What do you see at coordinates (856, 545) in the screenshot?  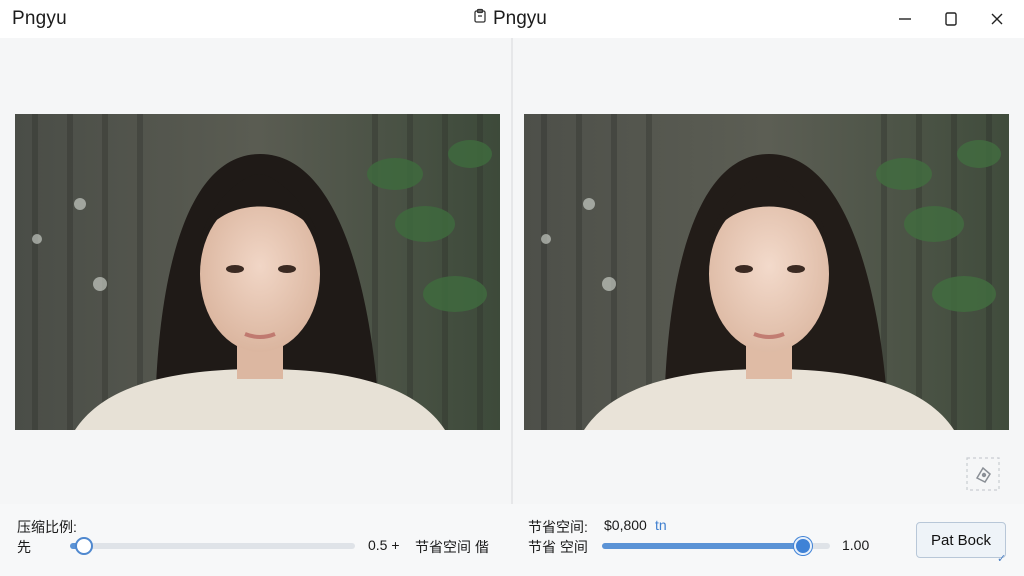 I see `quality-value: 1.00` at bounding box center [856, 545].